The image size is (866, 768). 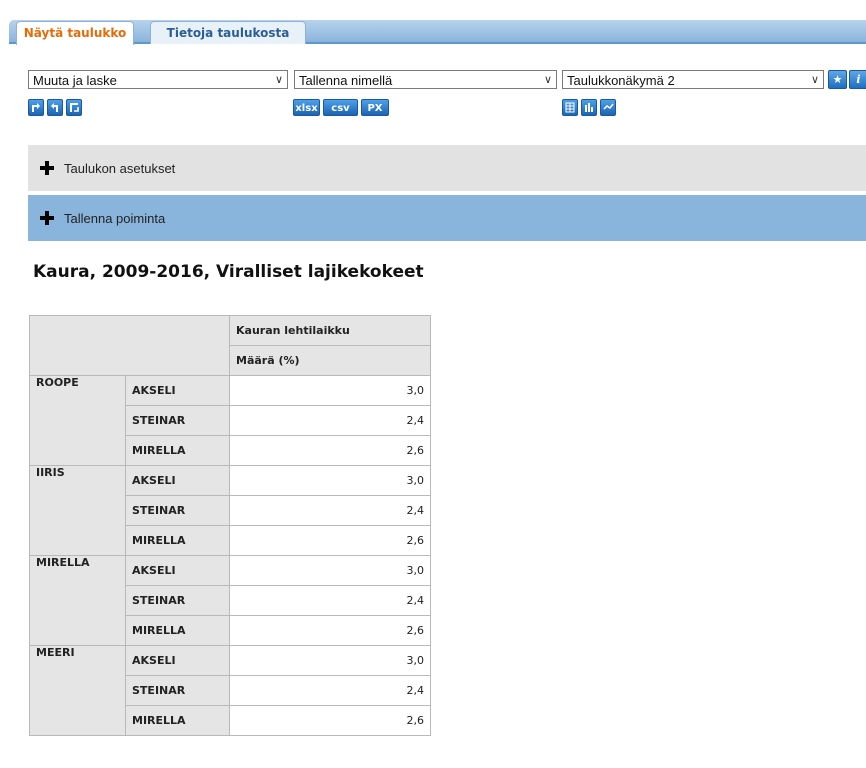 I want to click on calculate-select-value: Muuta ja laske, so click(x=75, y=80).